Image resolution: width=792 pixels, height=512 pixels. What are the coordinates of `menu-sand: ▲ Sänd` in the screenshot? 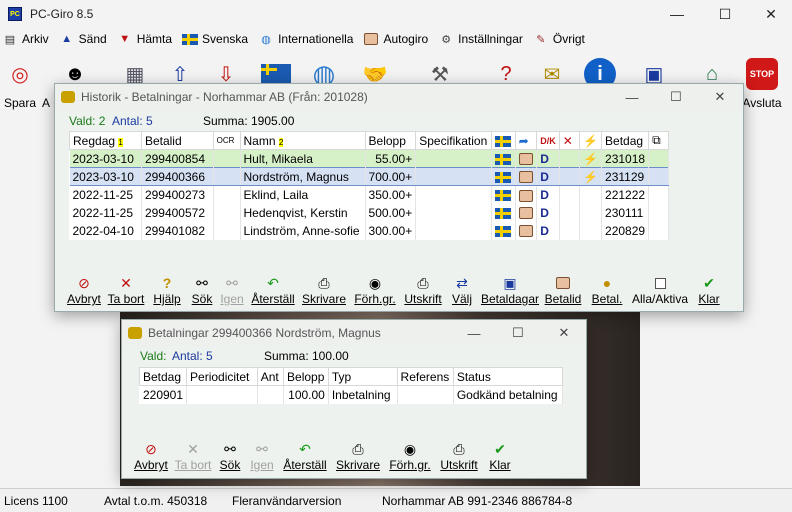 It's located at (82, 39).